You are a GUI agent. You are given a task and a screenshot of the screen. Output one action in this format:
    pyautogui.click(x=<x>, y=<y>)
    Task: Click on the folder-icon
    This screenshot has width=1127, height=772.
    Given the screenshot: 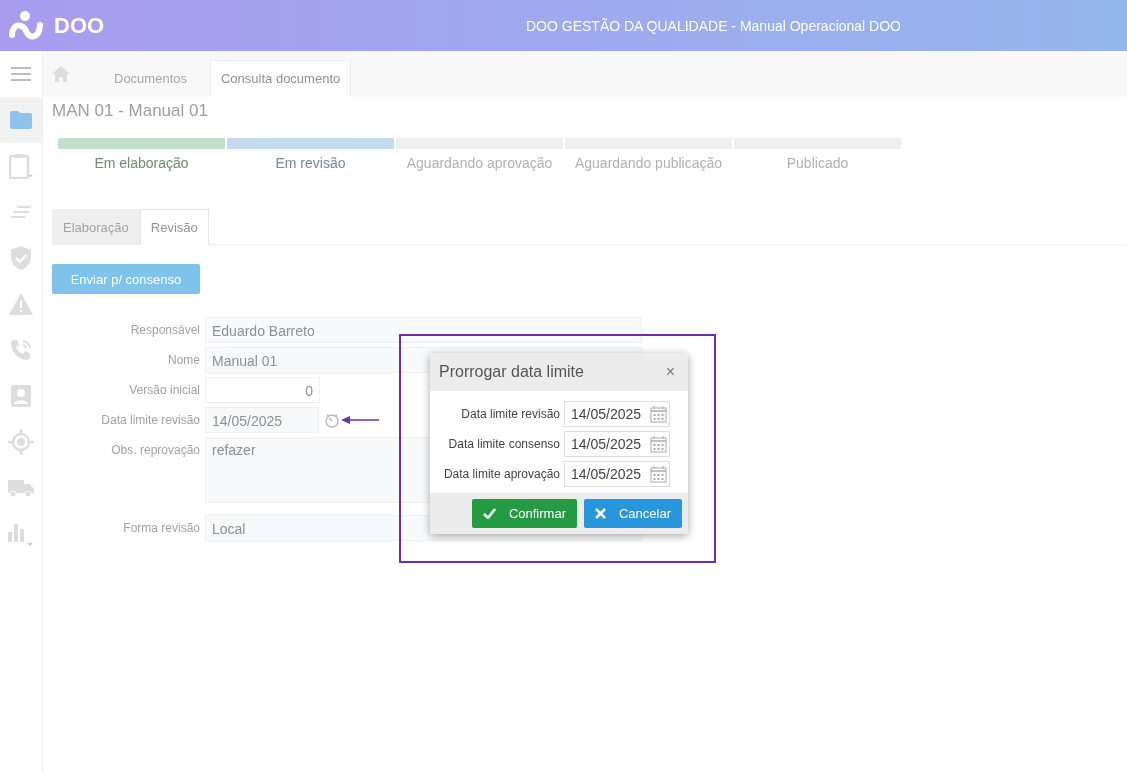 What is the action you would take?
    pyautogui.click(x=21, y=120)
    